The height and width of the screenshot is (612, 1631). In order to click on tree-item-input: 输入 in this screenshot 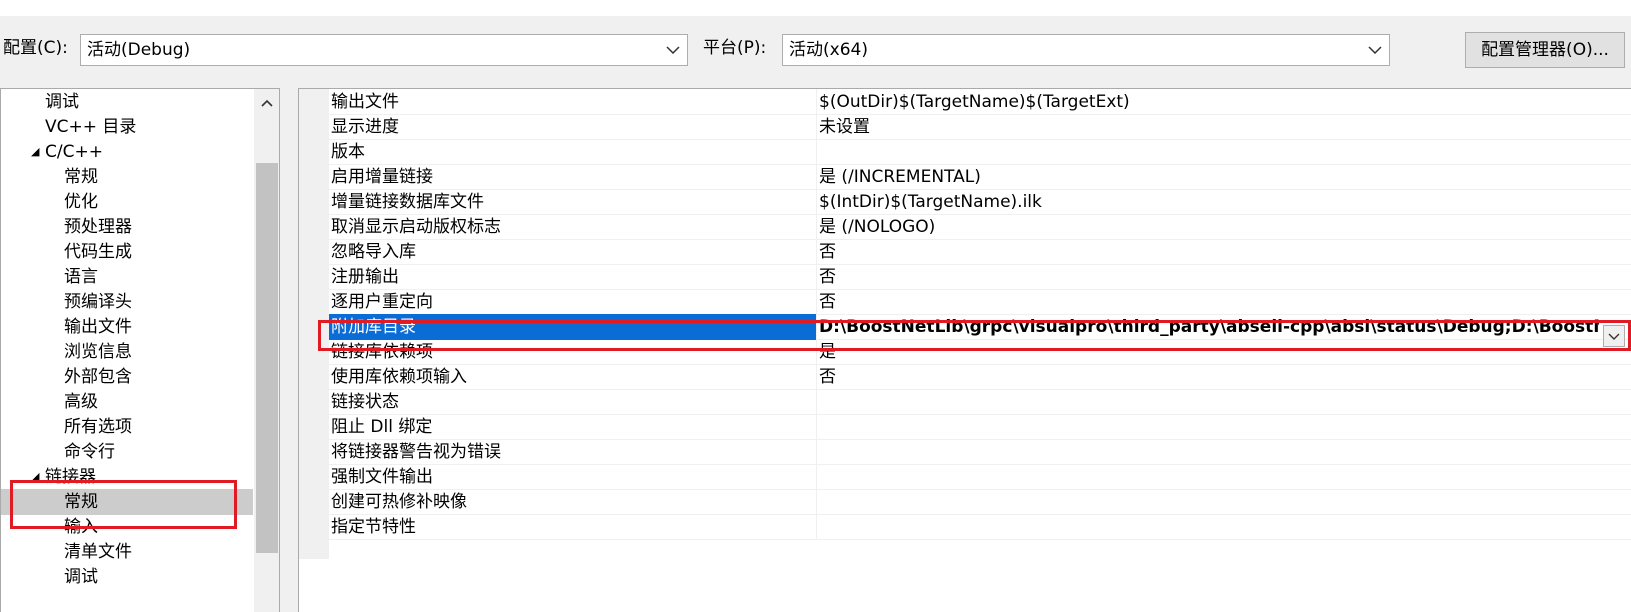, I will do `click(127, 527)`.